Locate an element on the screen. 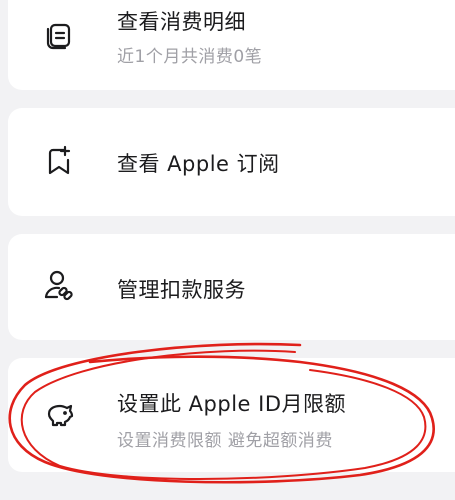 The height and width of the screenshot is (500, 455). consumption-details-title: 查看消费明细 is located at coordinates (181, 22).